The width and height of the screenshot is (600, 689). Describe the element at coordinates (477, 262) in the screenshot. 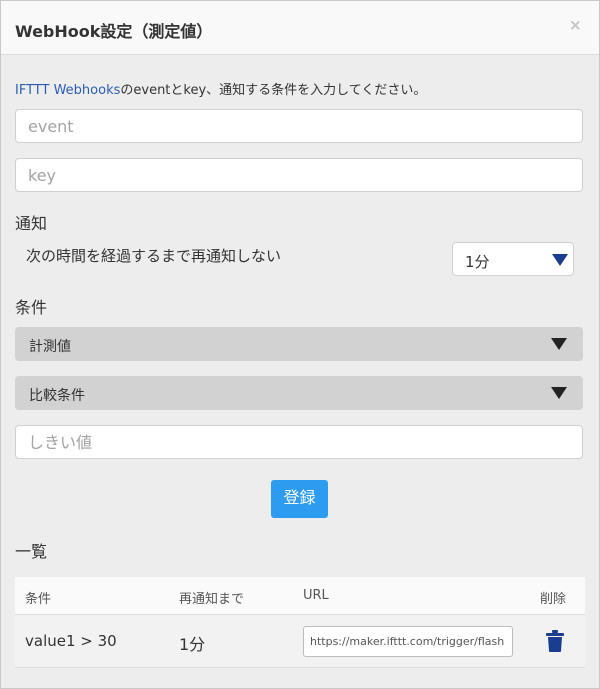

I see `renotify-interval-value: 1分` at that location.